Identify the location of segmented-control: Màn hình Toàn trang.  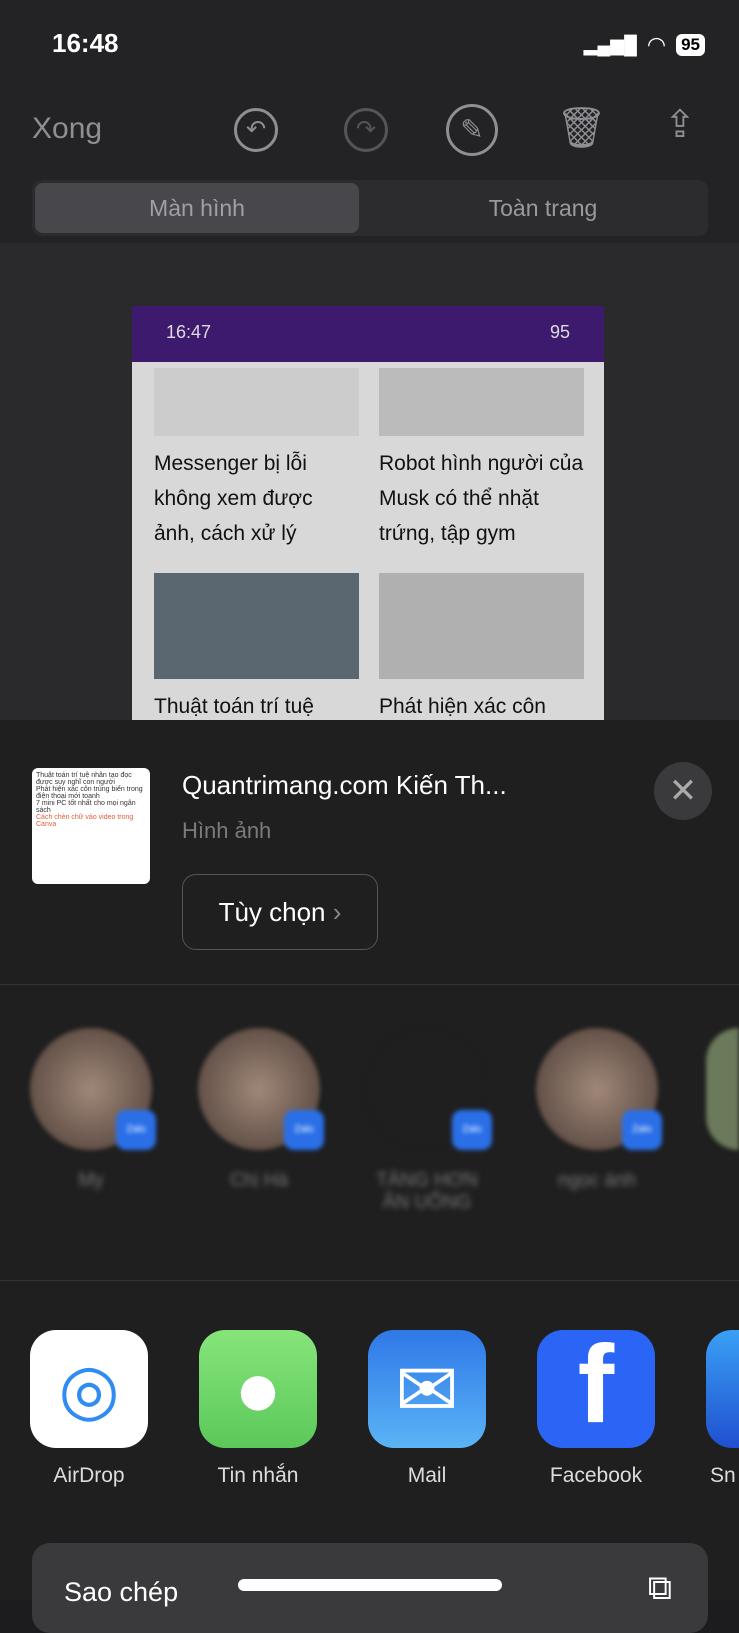
(370, 208).